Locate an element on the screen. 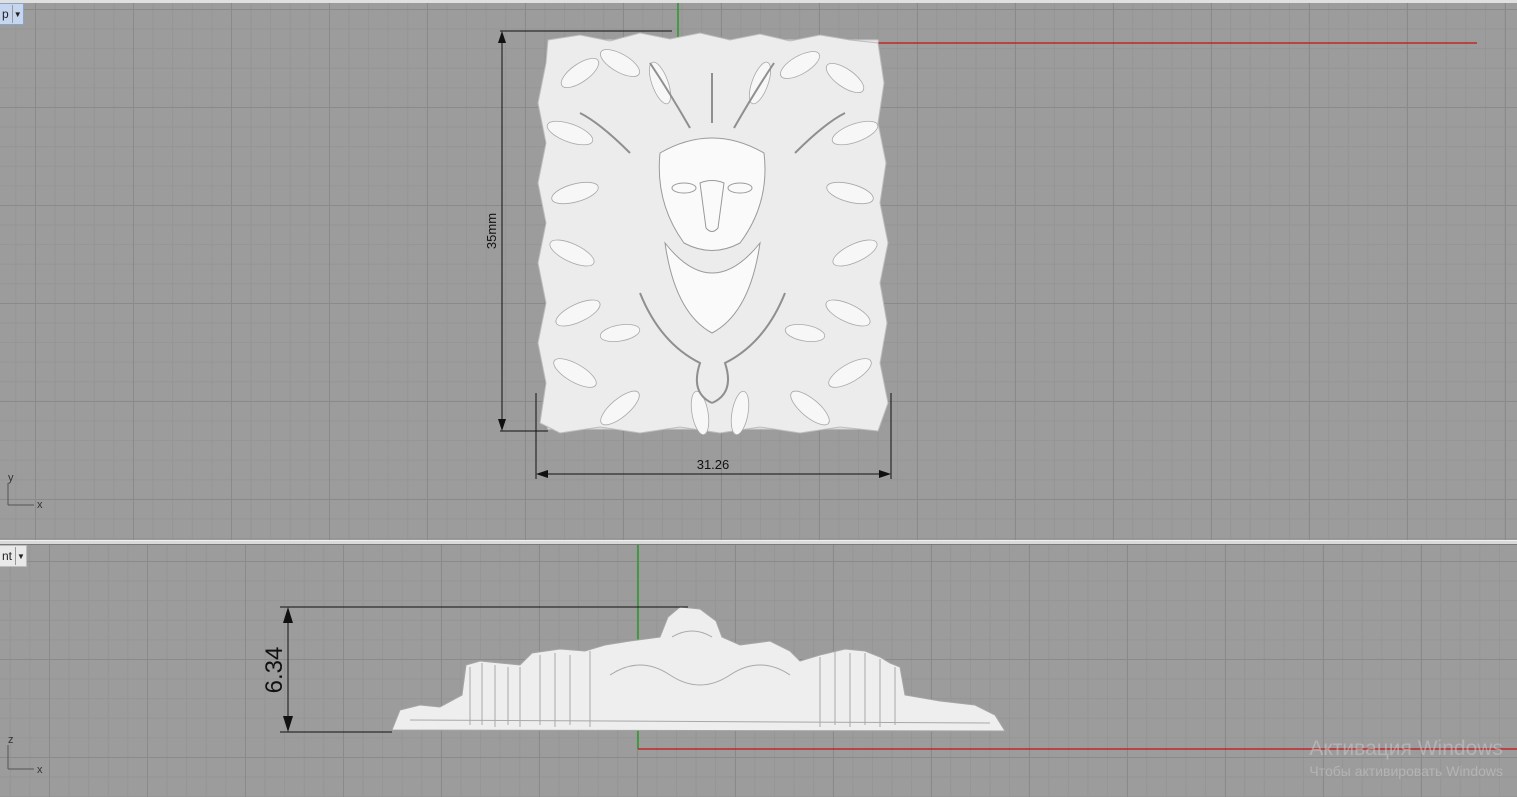  gizmo-x-label: x is located at coordinates (40, 505).